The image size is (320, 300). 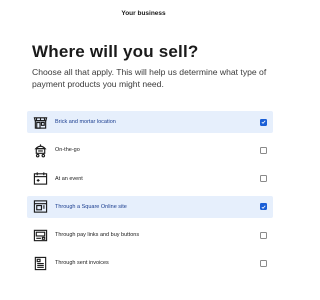 I want to click on option-square-online-site: Through a Square Online site, so click(x=150, y=206).